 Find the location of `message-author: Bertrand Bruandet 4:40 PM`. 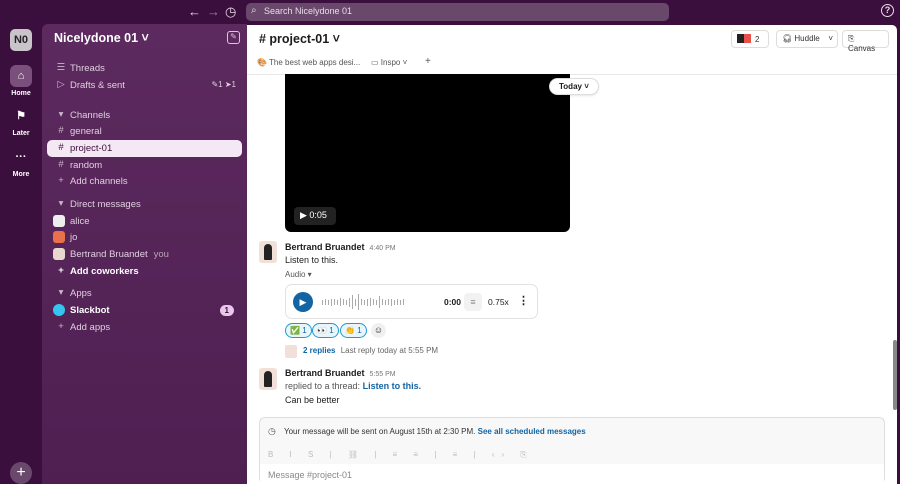

message-author: Bertrand Bruandet 4:40 PM is located at coordinates (340, 247).